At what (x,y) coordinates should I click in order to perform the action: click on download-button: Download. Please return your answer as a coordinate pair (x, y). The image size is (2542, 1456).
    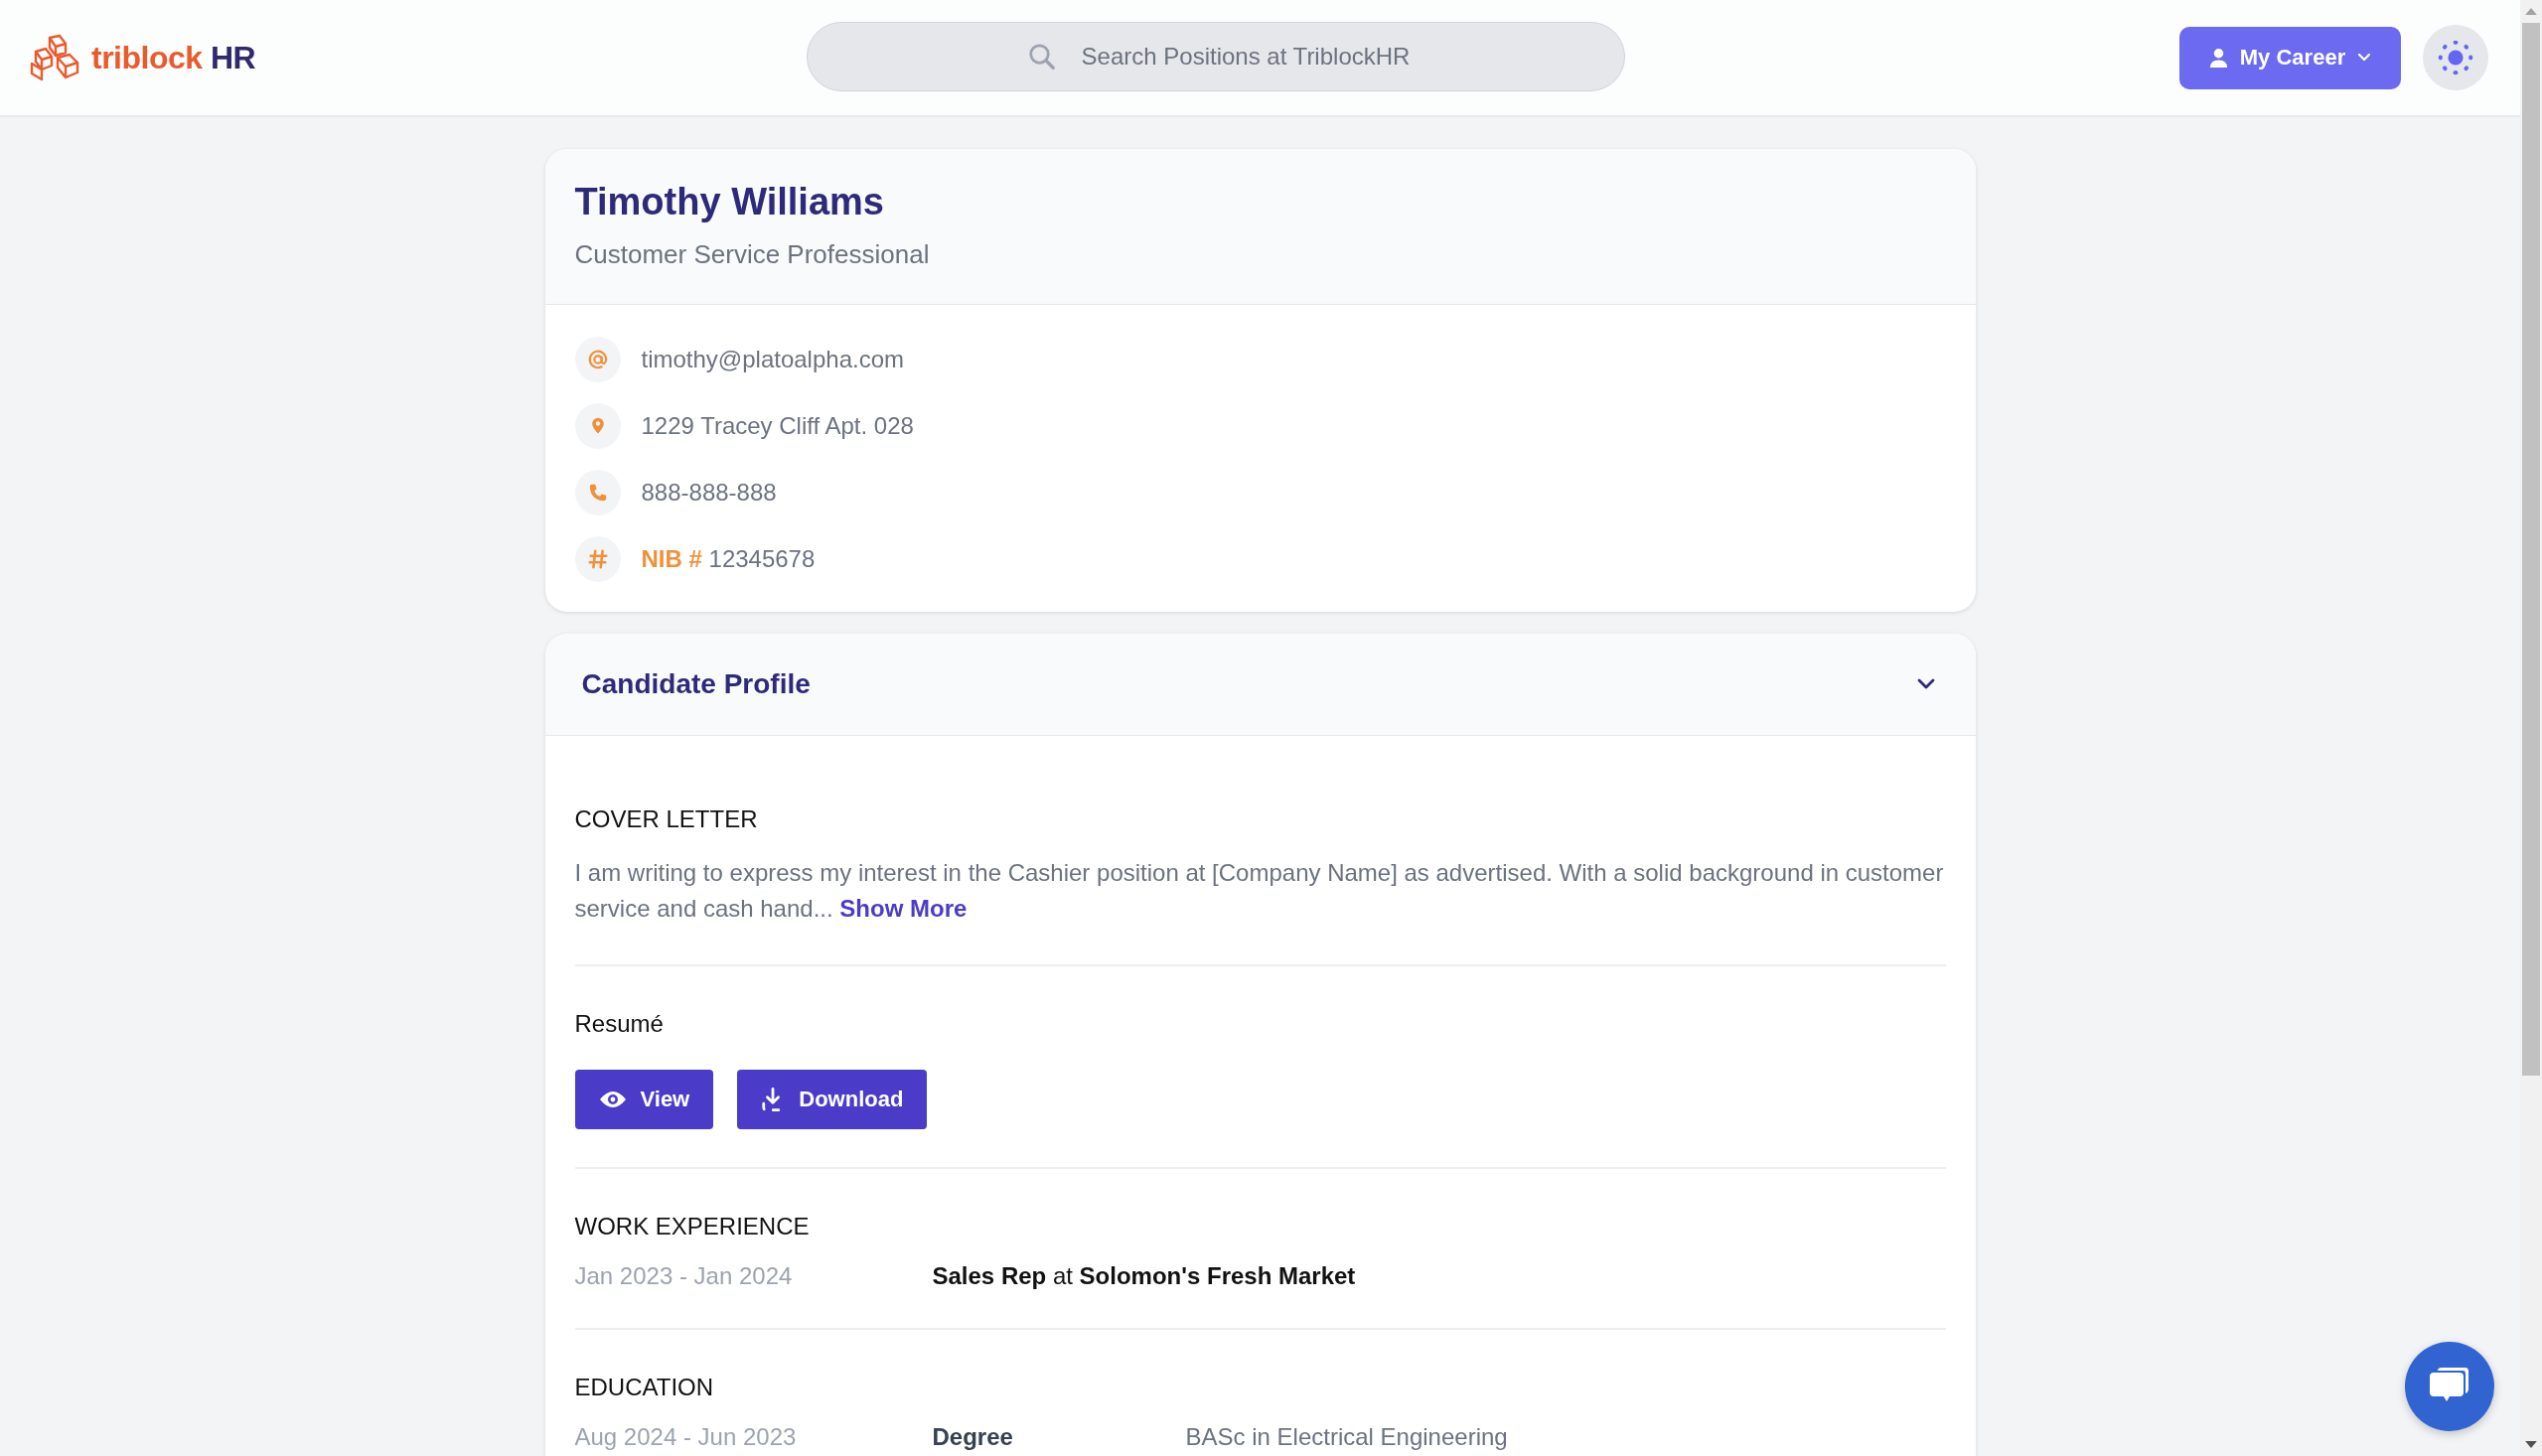
    Looking at the image, I should click on (832, 1099).